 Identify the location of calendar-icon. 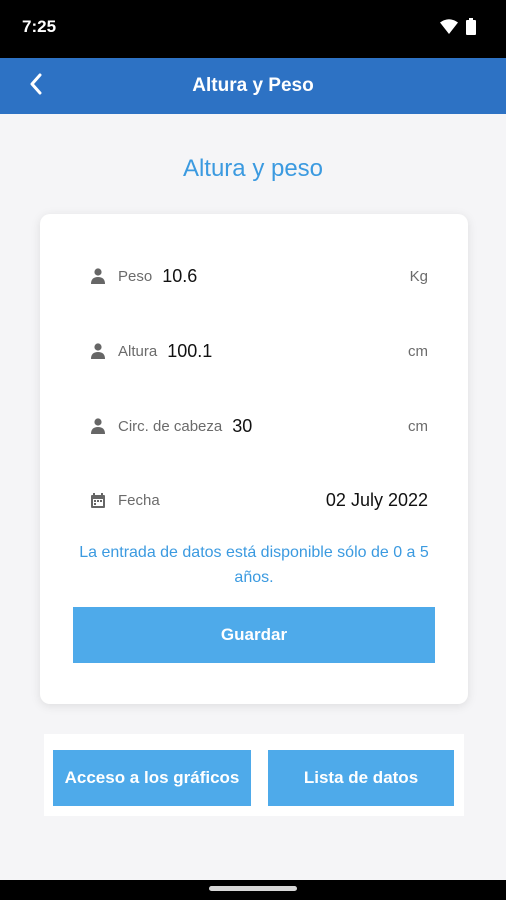
(98, 500).